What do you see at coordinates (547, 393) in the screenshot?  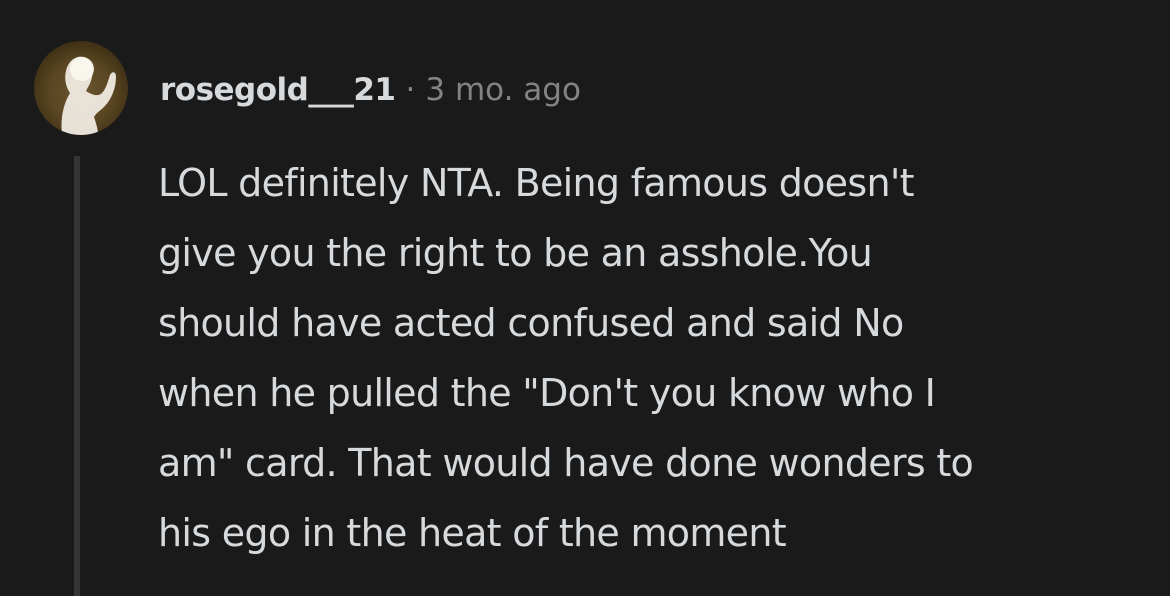 I see `comment-line: when he pulled the "Don't you know who I` at bounding box center [547, 393].